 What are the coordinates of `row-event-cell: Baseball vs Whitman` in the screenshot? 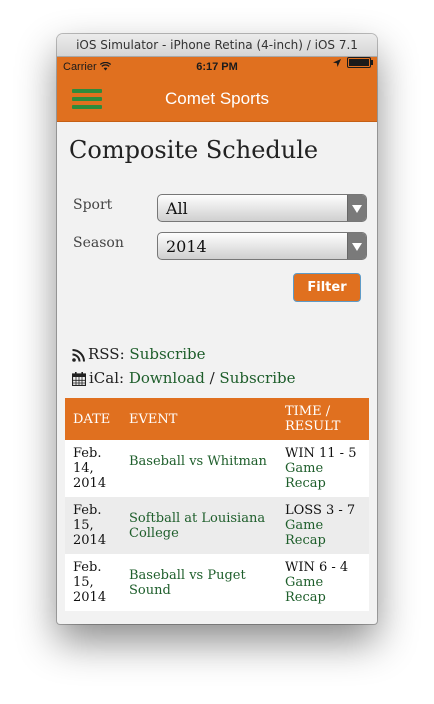 It's located at (199, 468).